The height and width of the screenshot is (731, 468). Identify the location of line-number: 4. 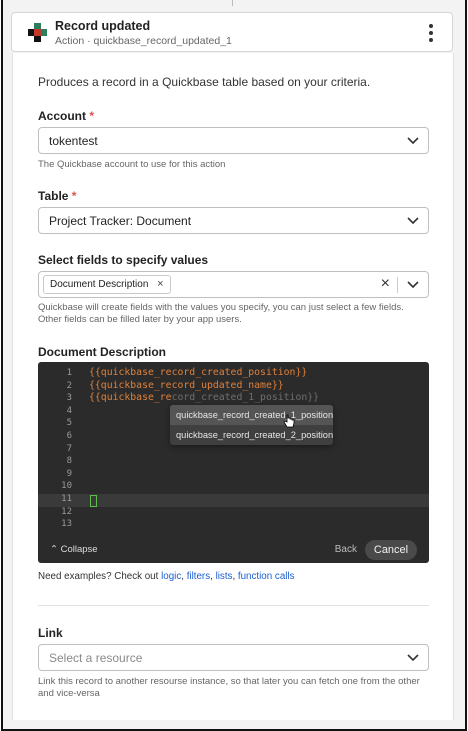
(69, 410).